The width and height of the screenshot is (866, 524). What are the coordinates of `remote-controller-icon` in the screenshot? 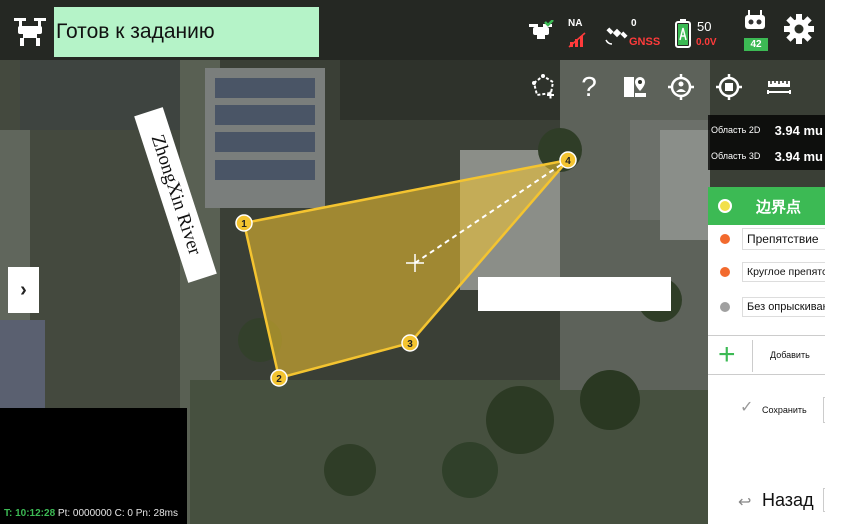 It's located at (755, 19).